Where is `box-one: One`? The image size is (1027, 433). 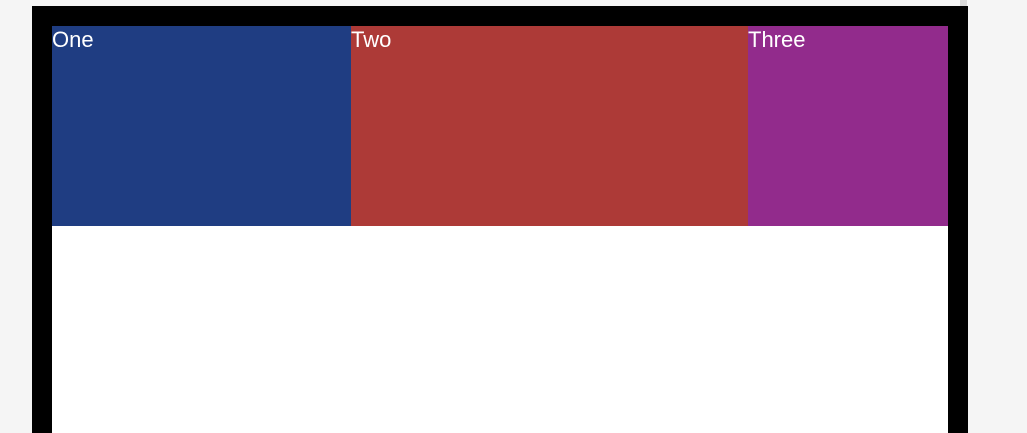
box-one: One is located at coordinates (201, 126).